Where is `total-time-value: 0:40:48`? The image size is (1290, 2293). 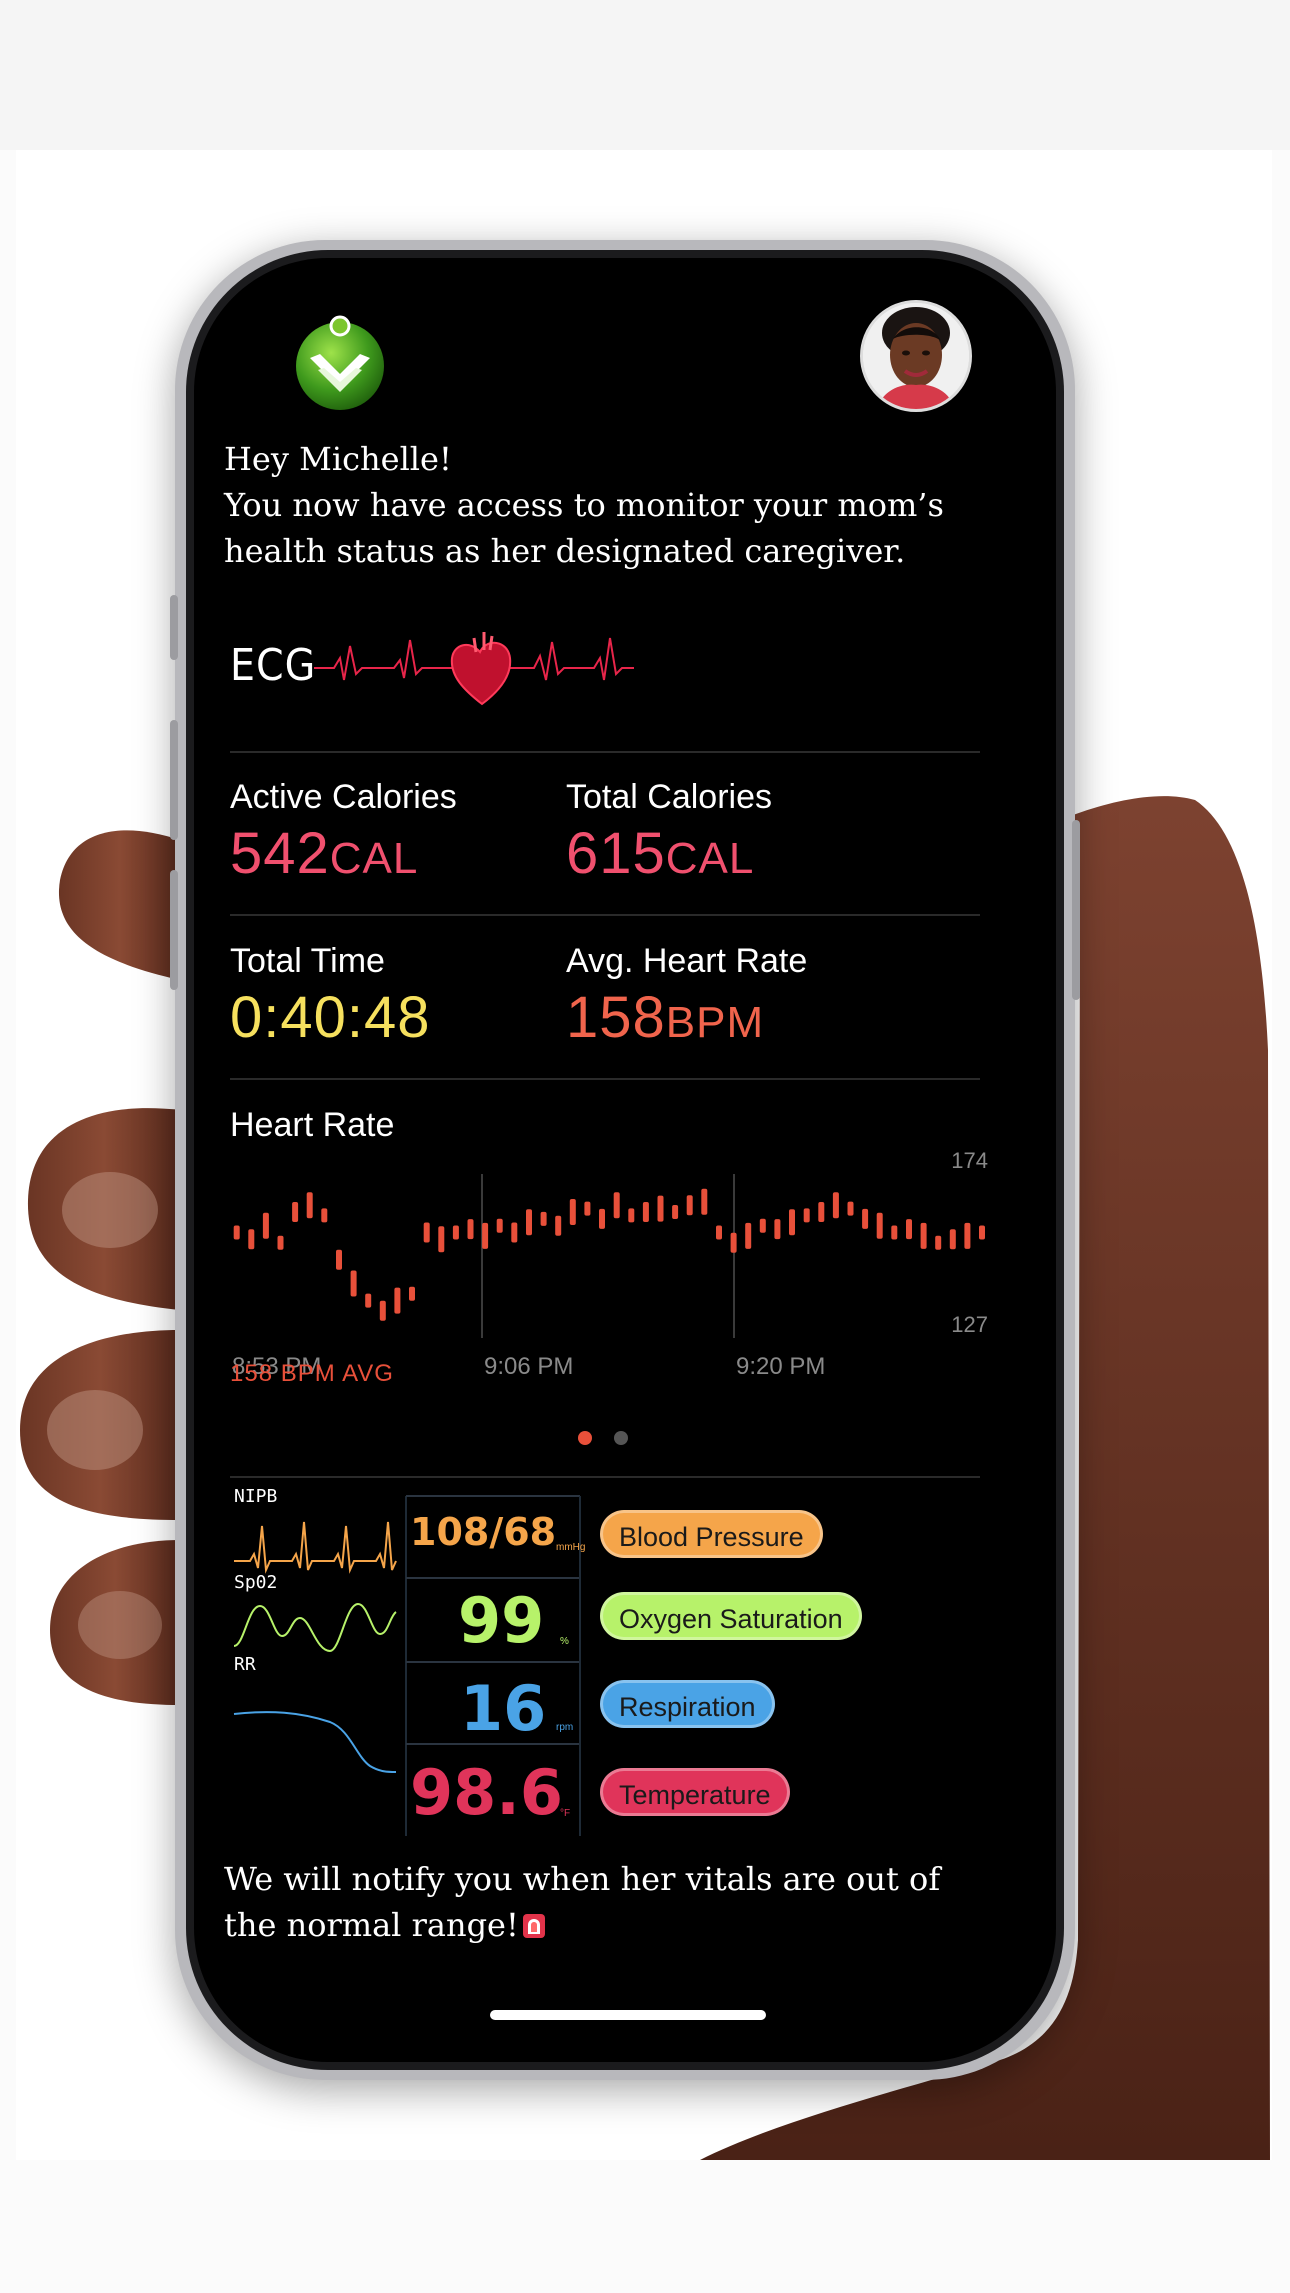 total-time-value: 0:40:48 is located at coordinates (330, 1017).